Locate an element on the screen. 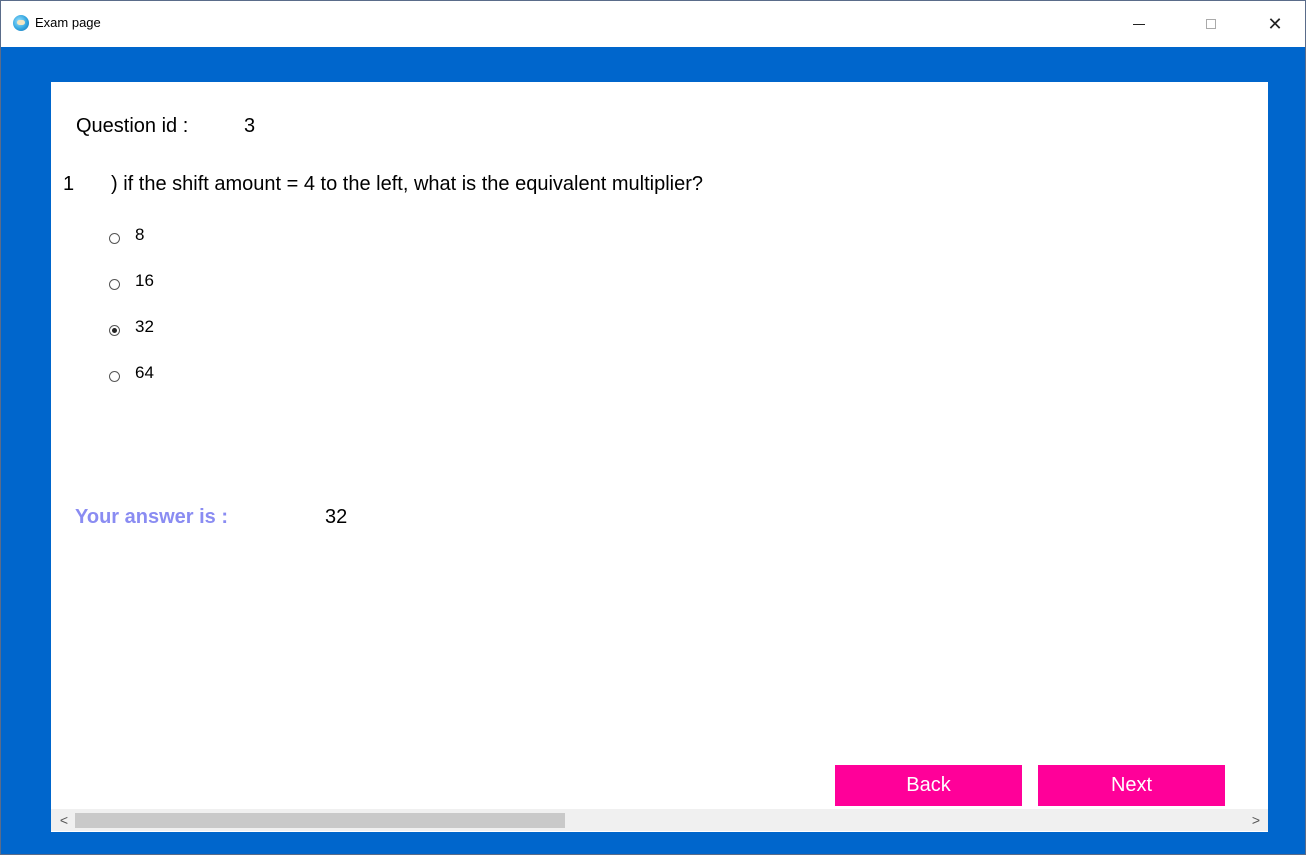 This screenshot has width=1306, height=855. radio-button-selected is located at coordinates (114, 330).